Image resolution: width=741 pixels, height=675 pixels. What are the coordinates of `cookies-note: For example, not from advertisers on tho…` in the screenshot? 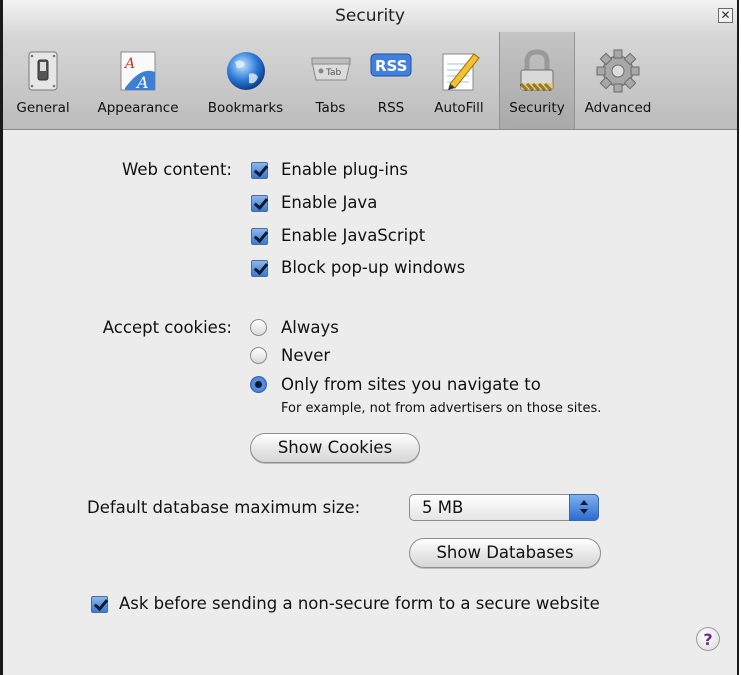 It's located at (441, 408).